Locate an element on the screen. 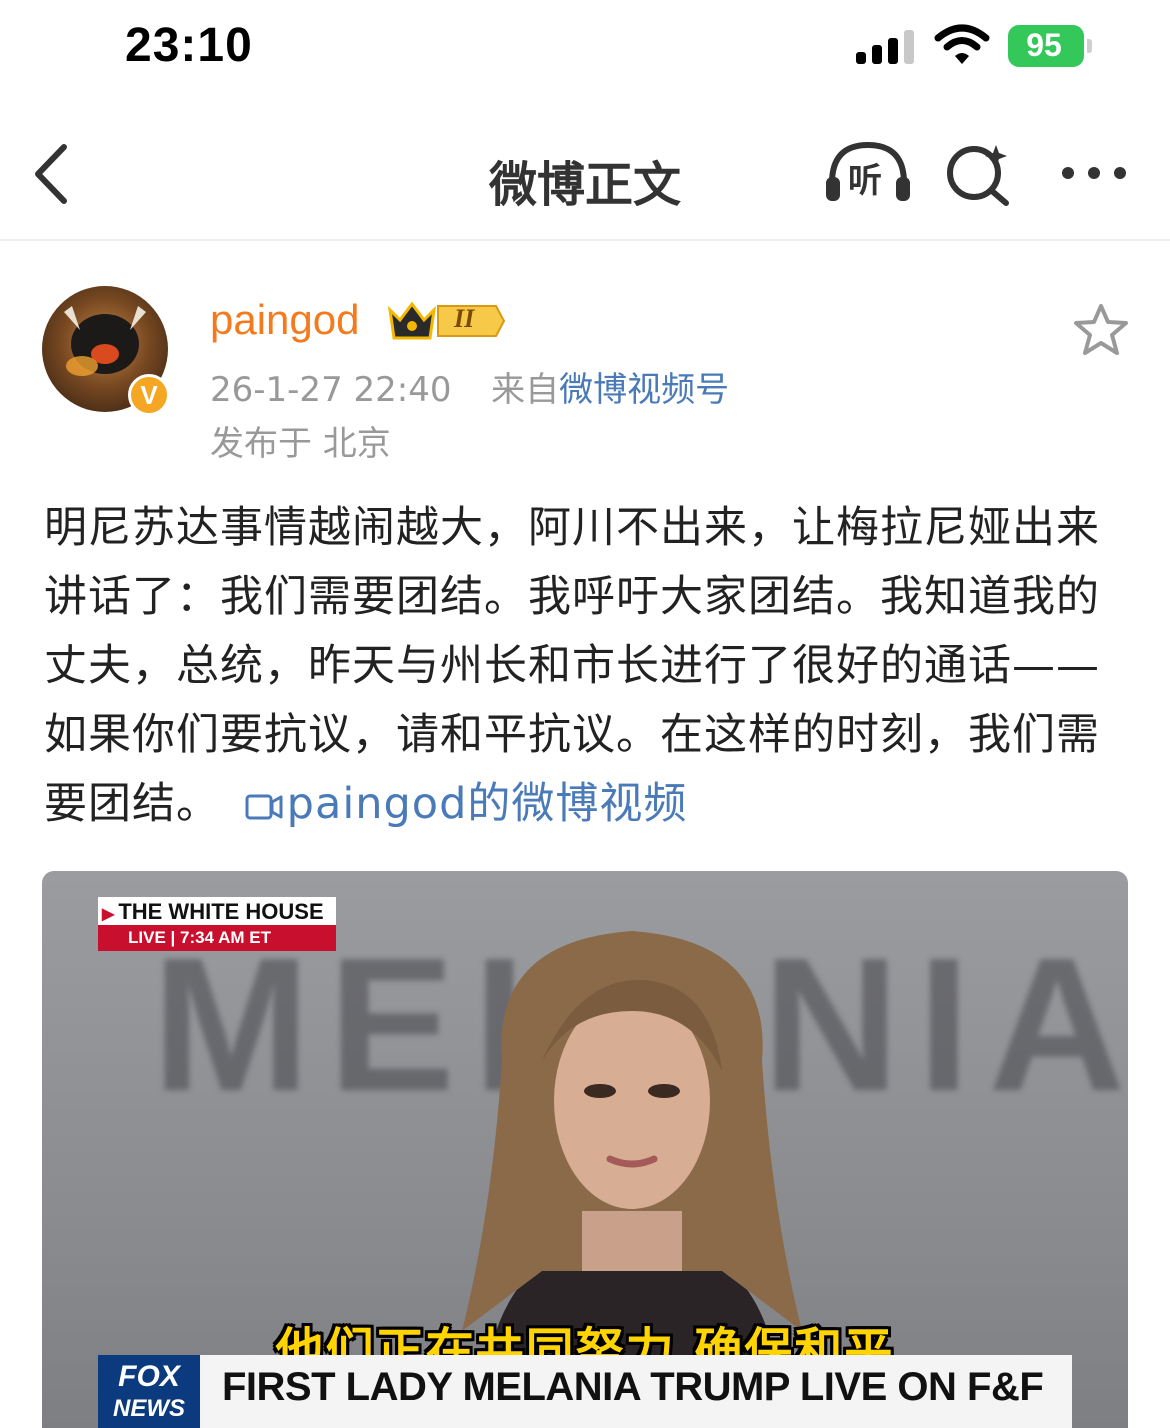 This screenshot has width=1170, height=1428. nav-bar: 微博正文 听 is located at coordinates (585, 168).